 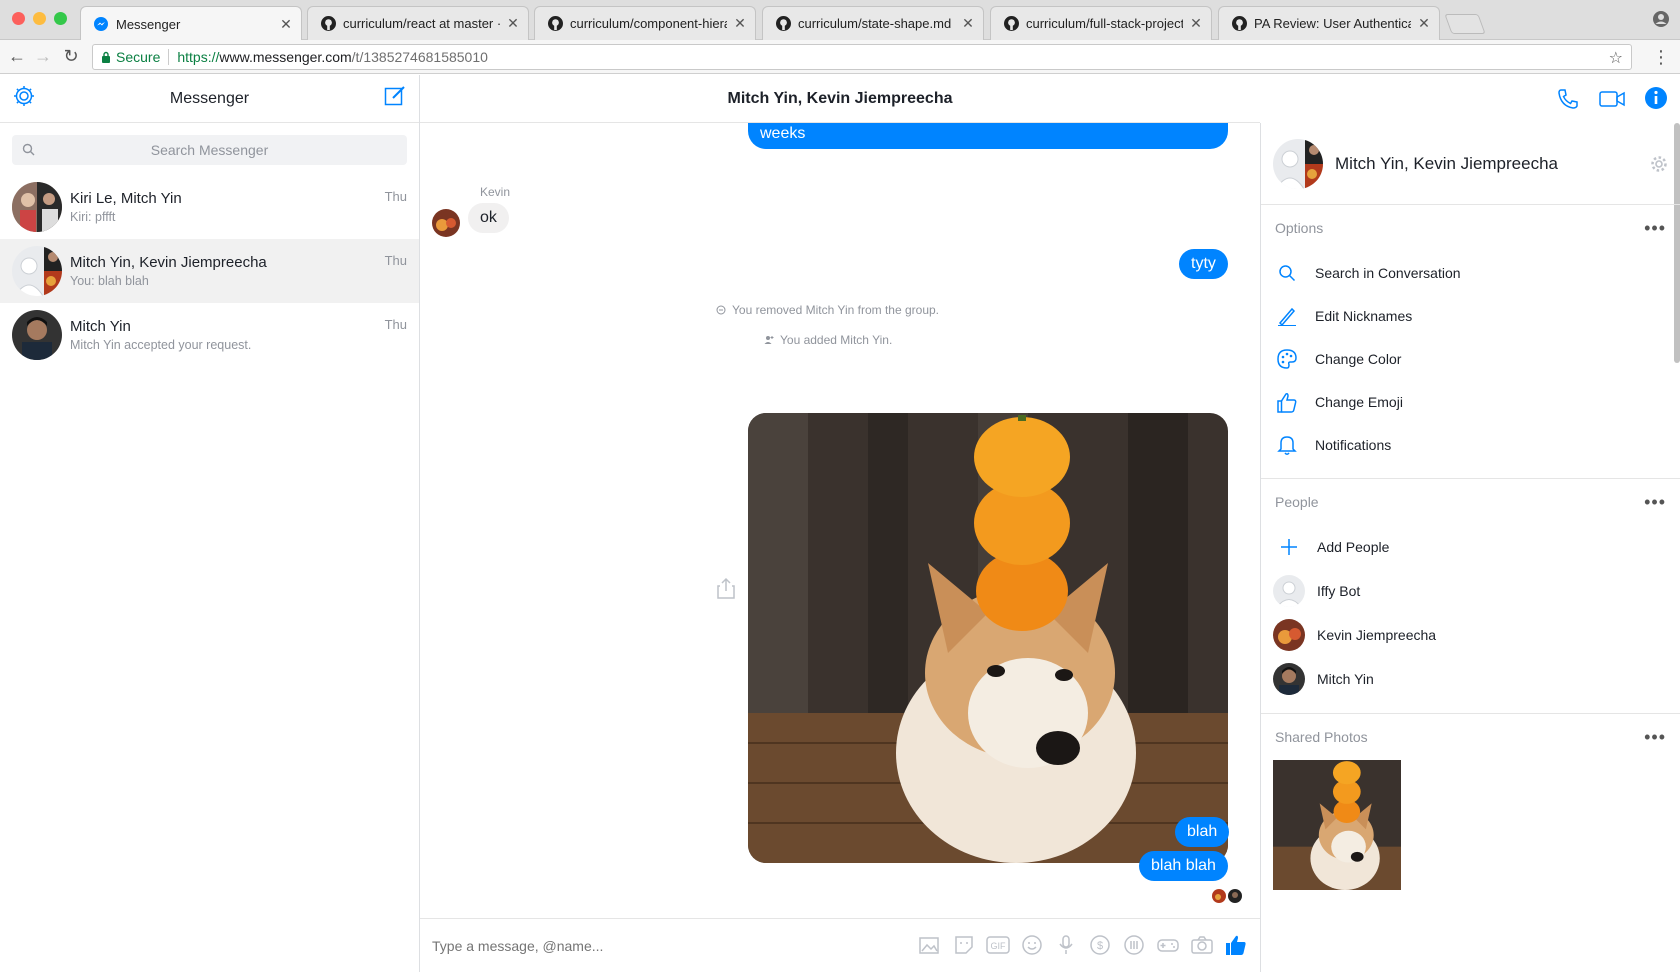 What do you see at coordinates (39, 18) in the screenshot?
I see `minimize-window-button` at bounding box center [39, 18].